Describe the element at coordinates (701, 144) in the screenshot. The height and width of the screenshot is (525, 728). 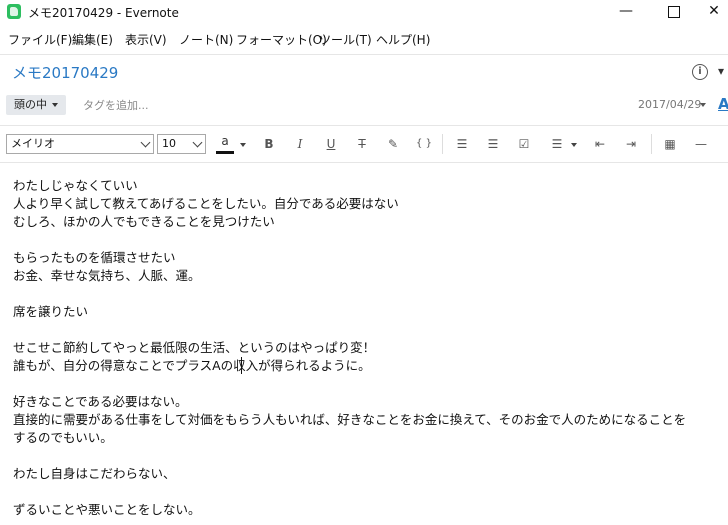
I see `horizontal-rule-icon: —` at that location.